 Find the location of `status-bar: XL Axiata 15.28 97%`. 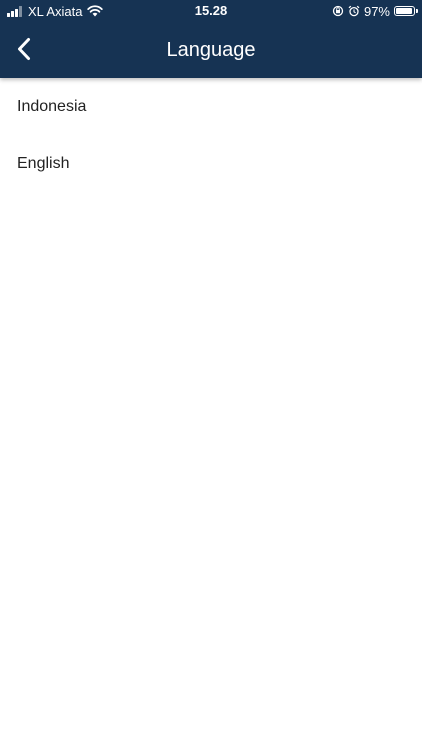

status-bar: XL Axiata 15.28 97% is located at coordinates (211, 11).